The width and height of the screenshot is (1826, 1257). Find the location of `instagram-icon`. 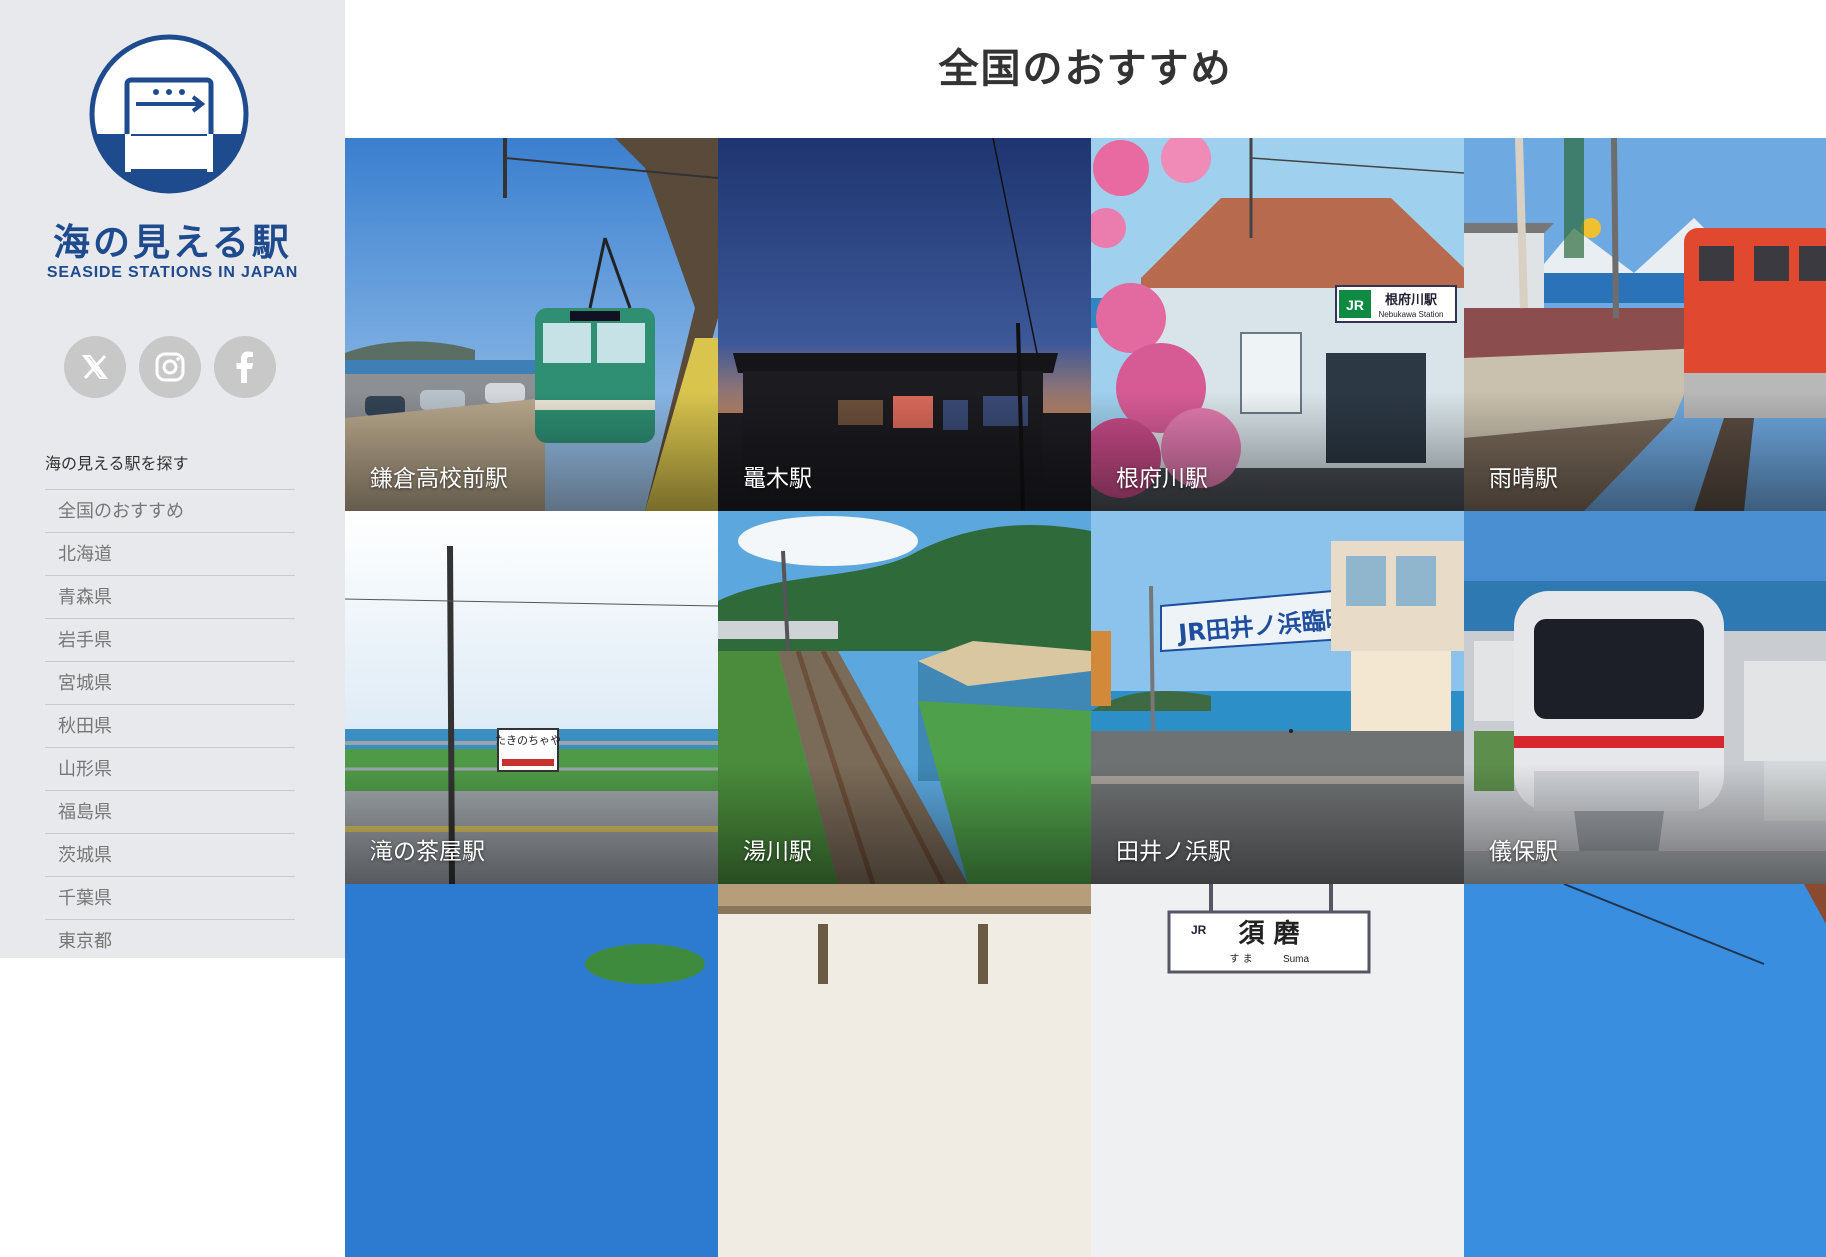

instagram-icon is located at coordinates (170, 367).